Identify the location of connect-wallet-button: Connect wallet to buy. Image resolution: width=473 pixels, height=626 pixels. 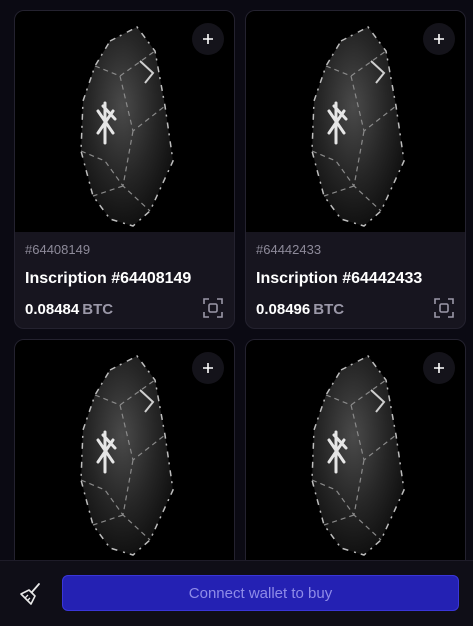
(260, 593).